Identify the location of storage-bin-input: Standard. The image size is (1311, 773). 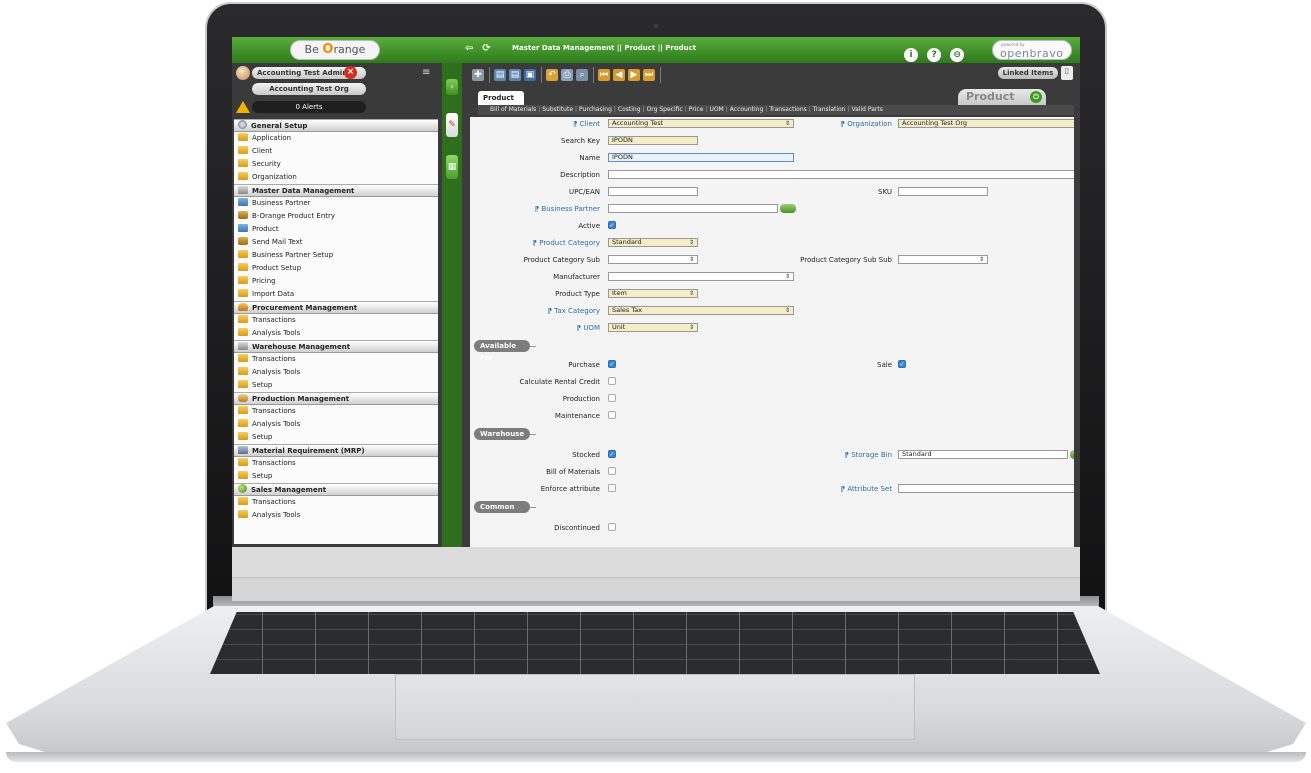
(983, 454).